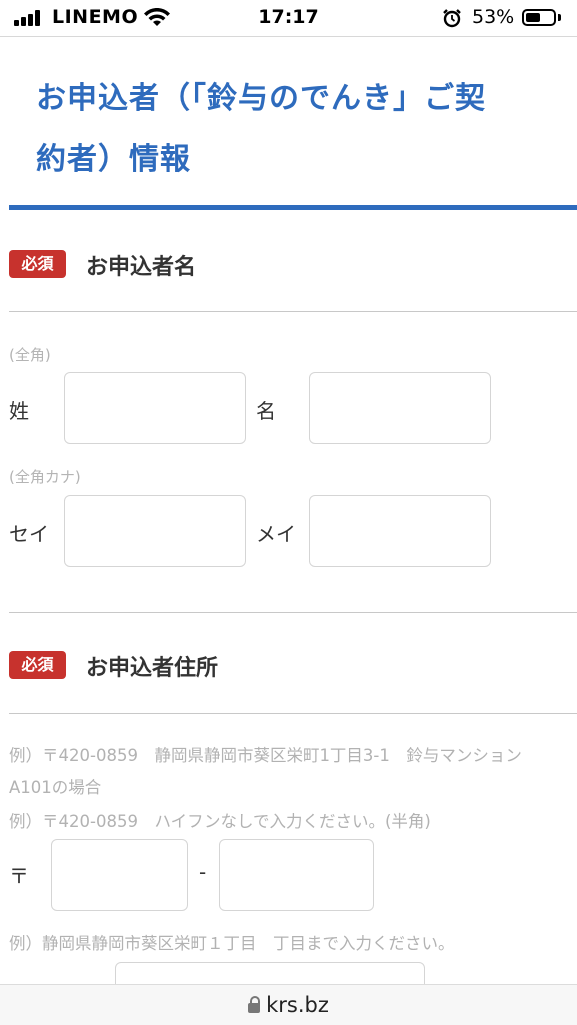  What do you see at coordinates (493, 17) in the screenshot?
I see `battery-percent: 53%` at bounding box center [493, 17].